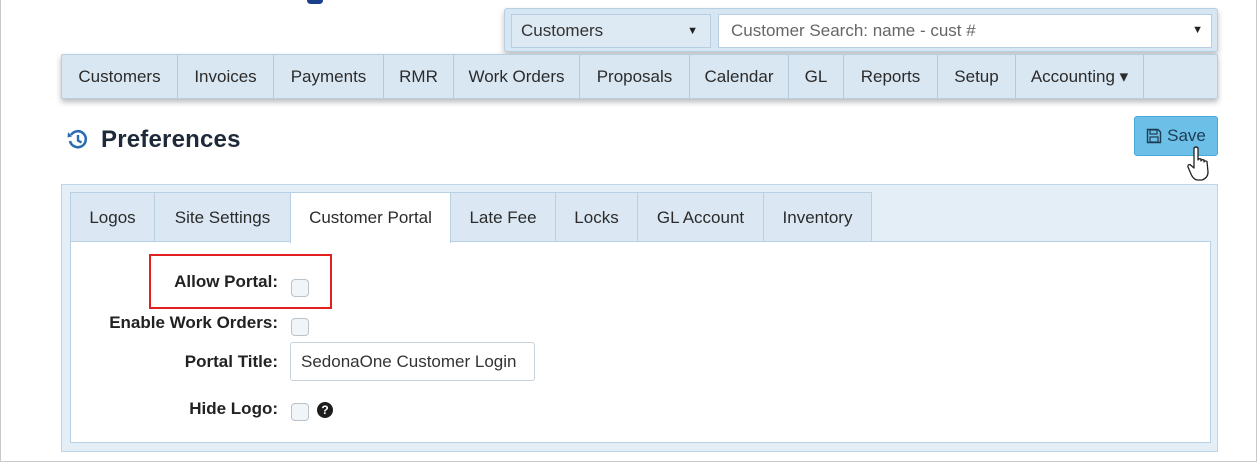  What do you see at coordinates (370, 217) in the screenshot?
I see `tab-customer-portal: Customer Portal` at bounding box center [370, 217].